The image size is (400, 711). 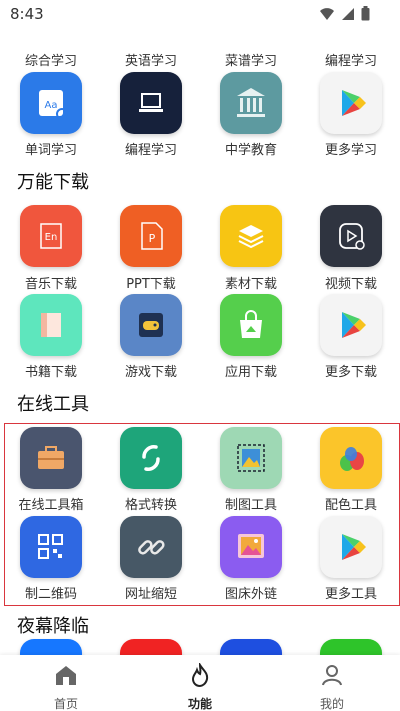 I want to click on svg-text: En, so click(x=51, y=237).